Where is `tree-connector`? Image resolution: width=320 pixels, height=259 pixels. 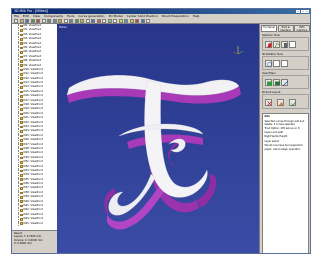 tree-connector is located at coordinates (18, 223).